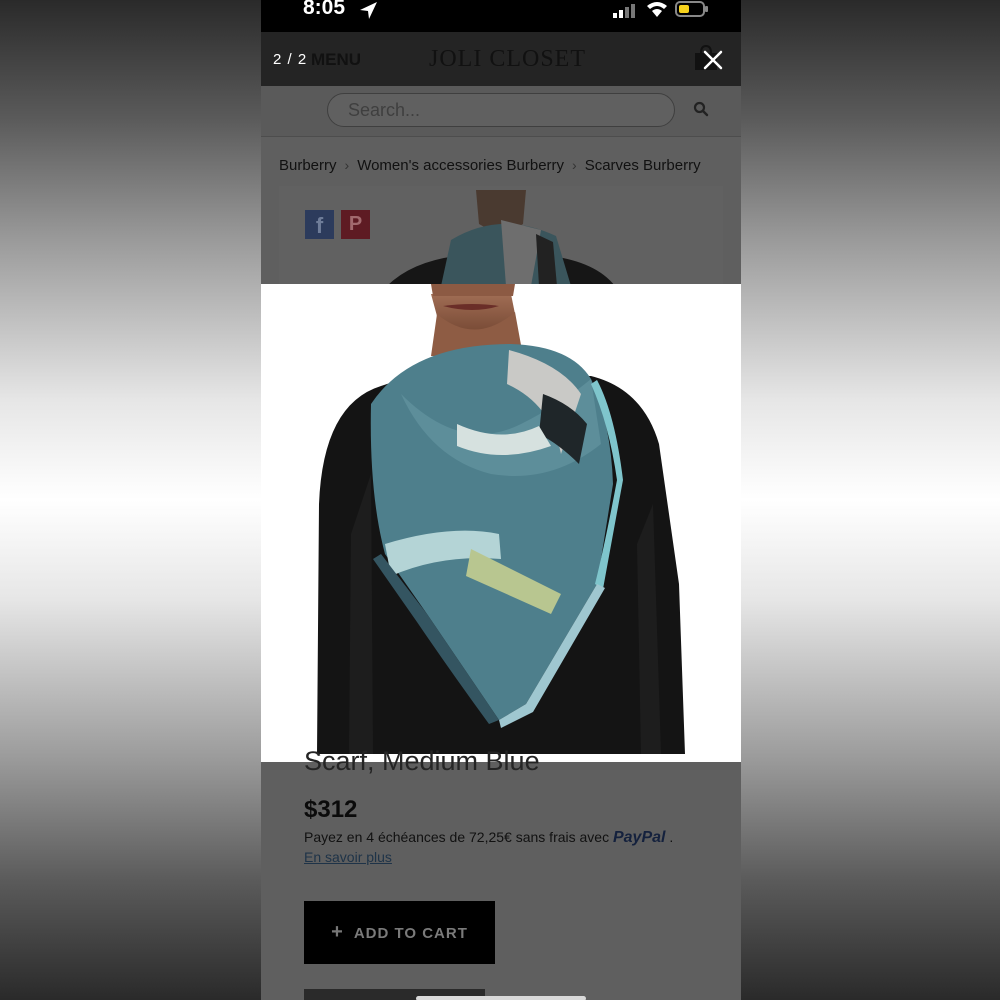 The image size is (1000, 1000). Describe the element at coordinates (669, 837) in the screenshot. I see `installments-period: .` at that location.